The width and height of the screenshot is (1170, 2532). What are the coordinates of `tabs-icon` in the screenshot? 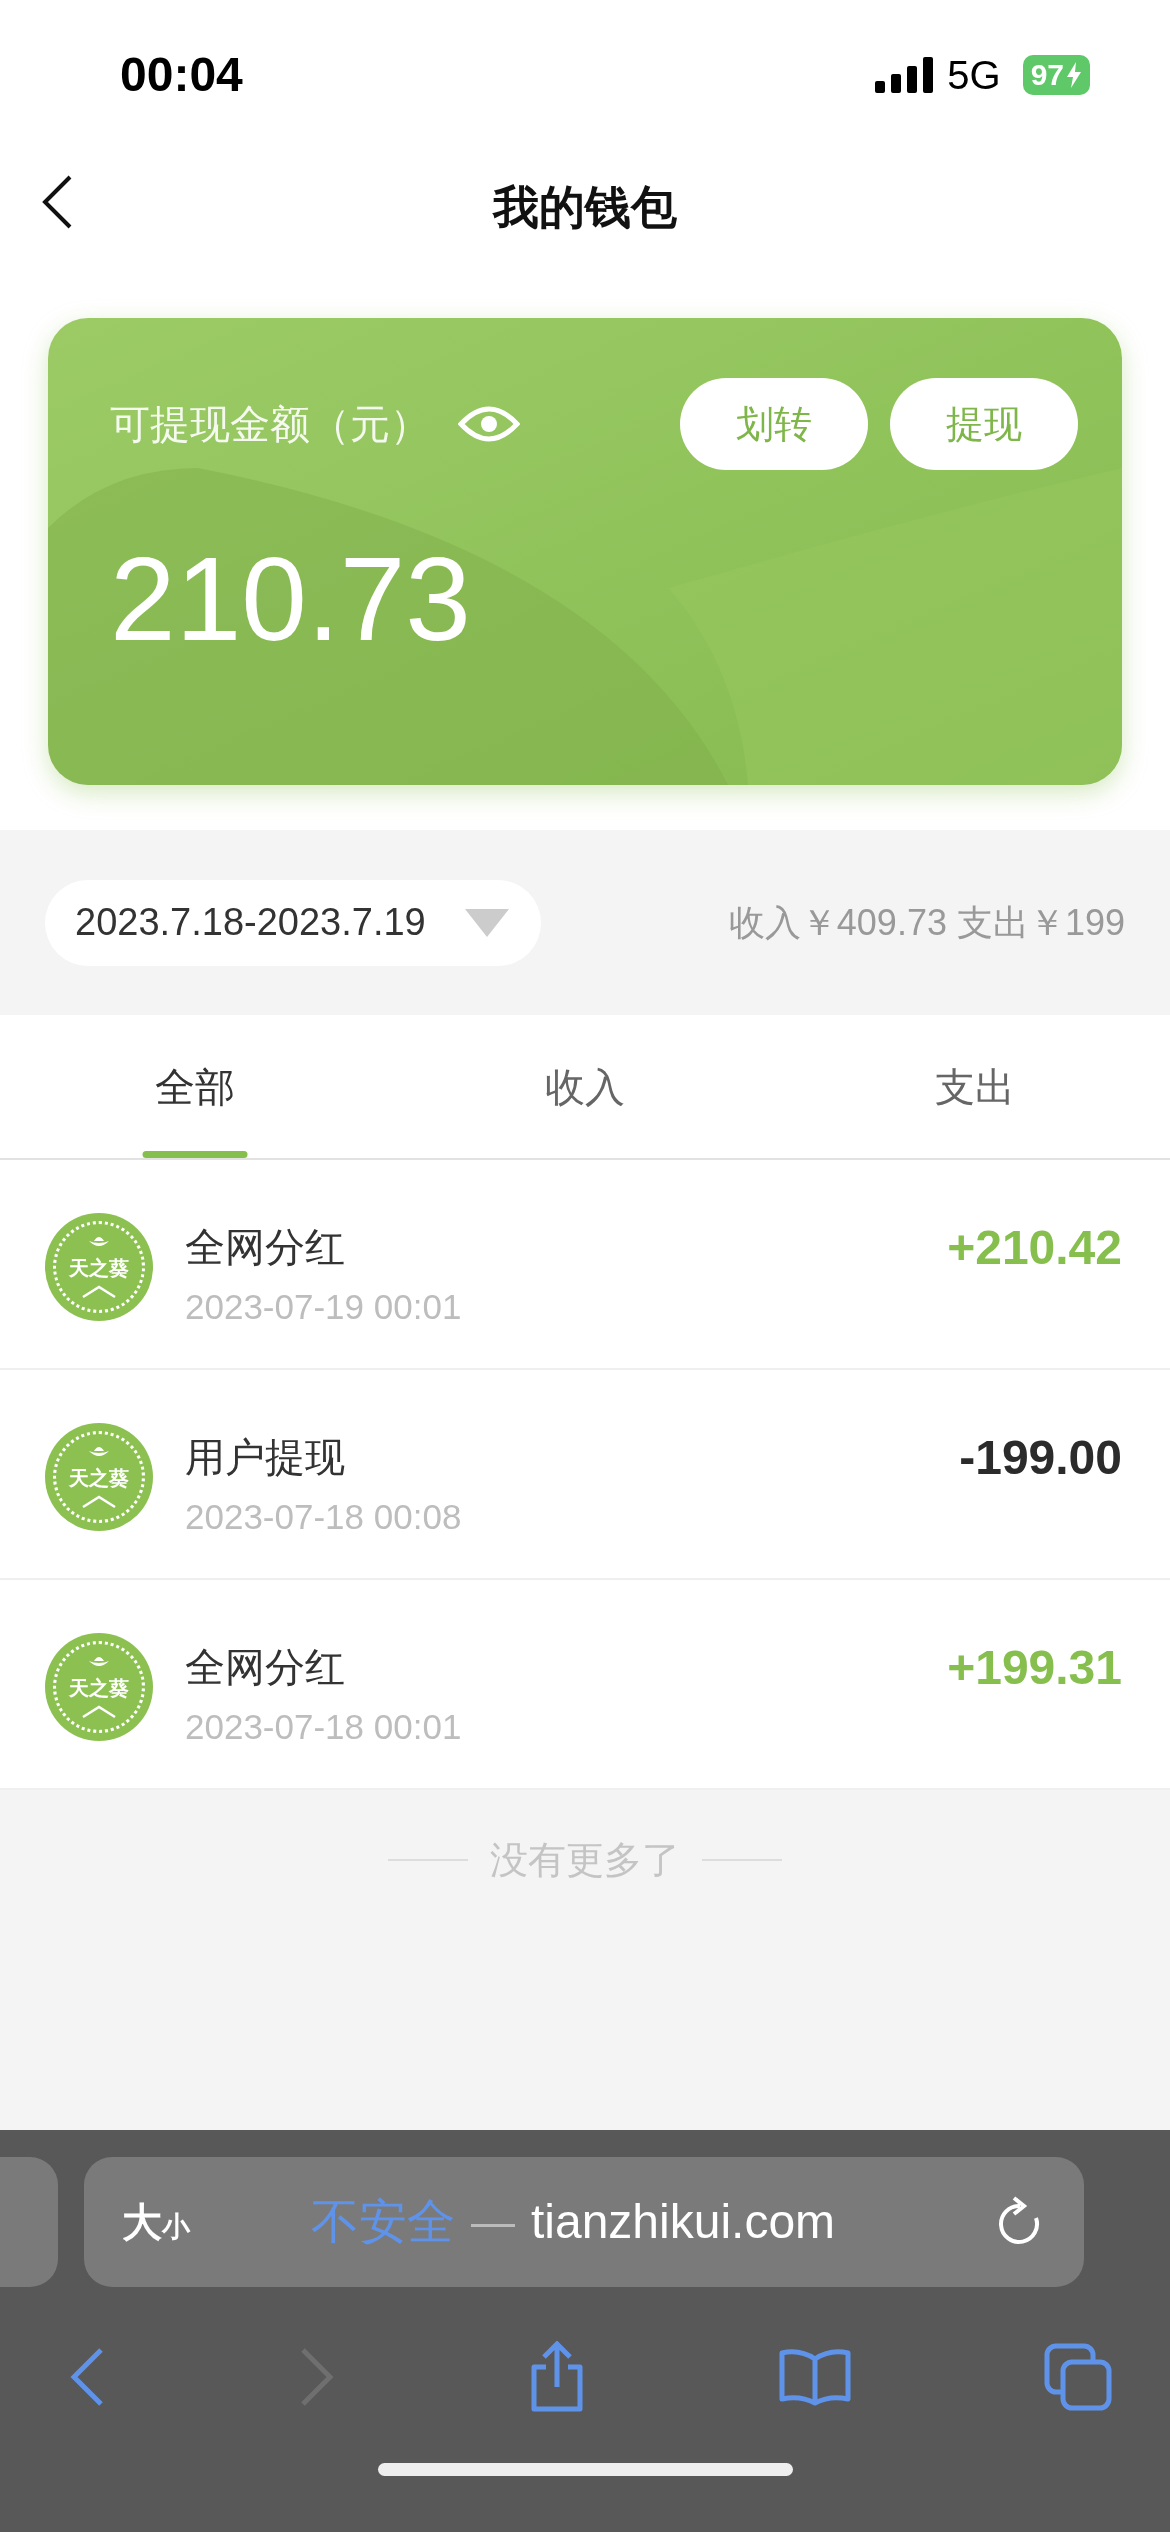 It's located at (1078, 2377).